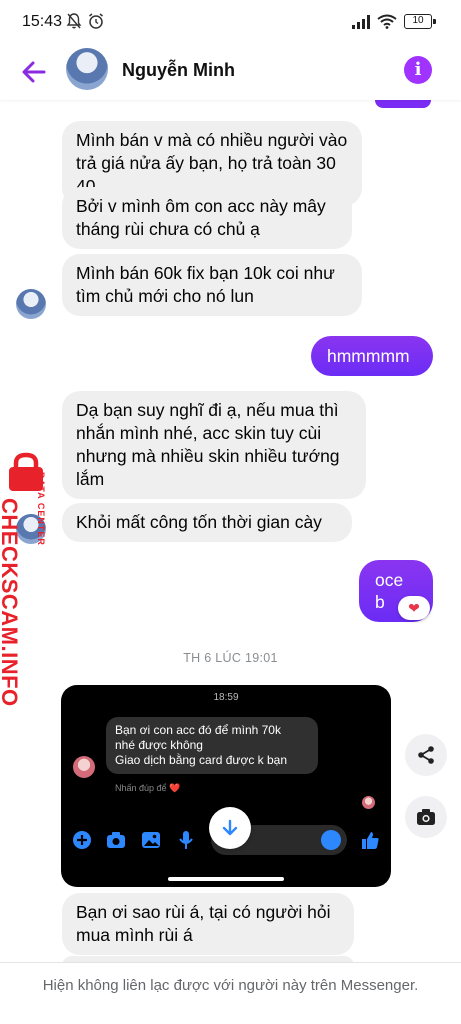  What do you see at coordinates (186, 840) in the screenshot?
I see `microphone-icon` at bounding box center [186, 840].